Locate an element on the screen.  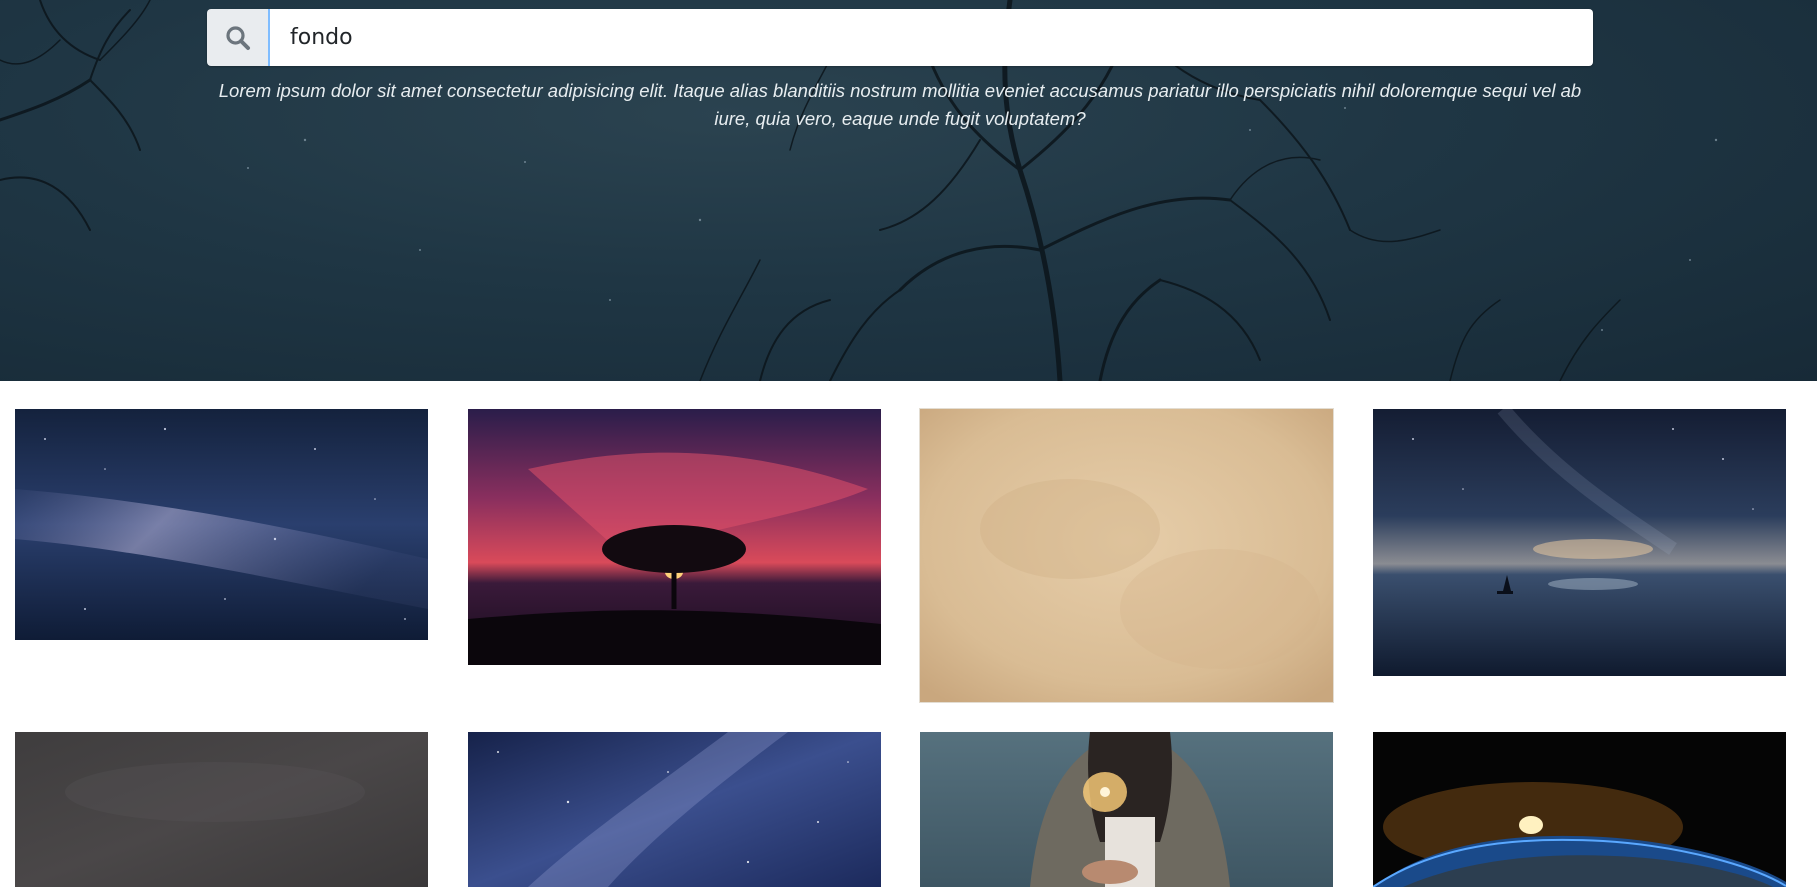
gallery-item-sailboat is located at coordinates (1579, 542).